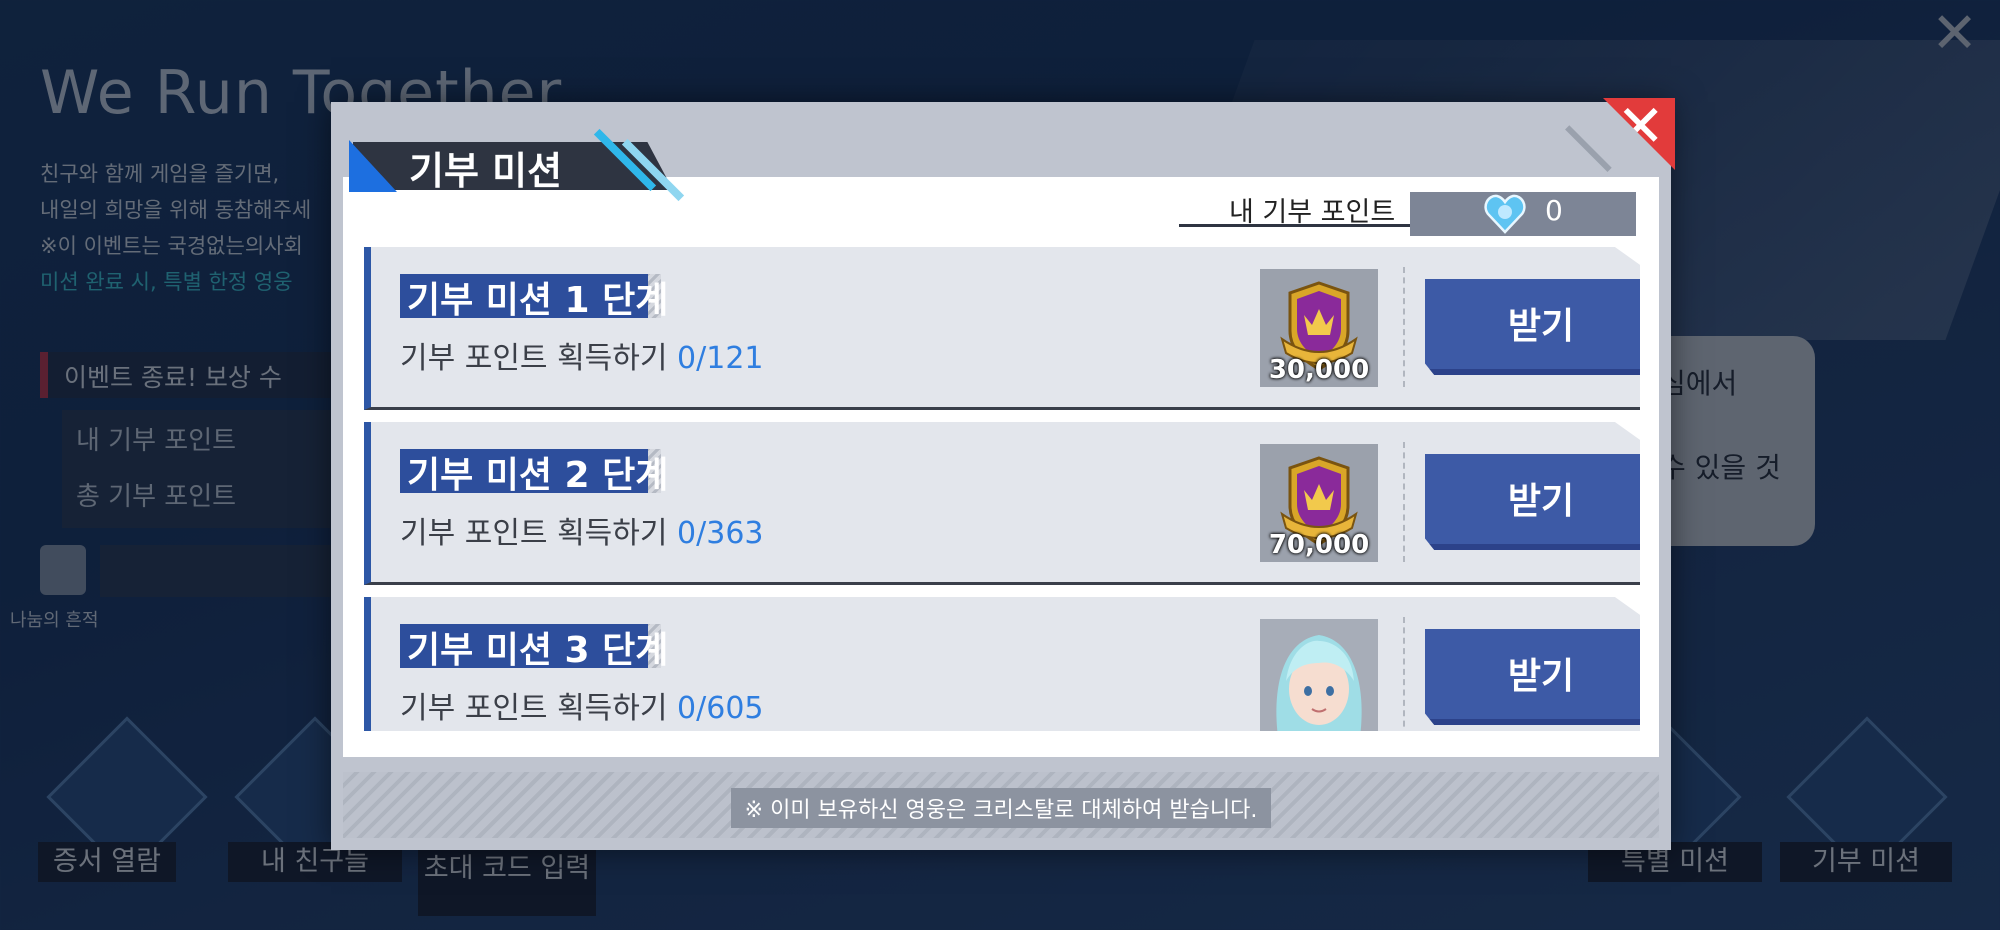 This screenshot has height=930, width=2000. What do you see at coordinates (720, 533) in the screenshot?
I see `mission-progress: 0/363` at bounding box center [720, 533].